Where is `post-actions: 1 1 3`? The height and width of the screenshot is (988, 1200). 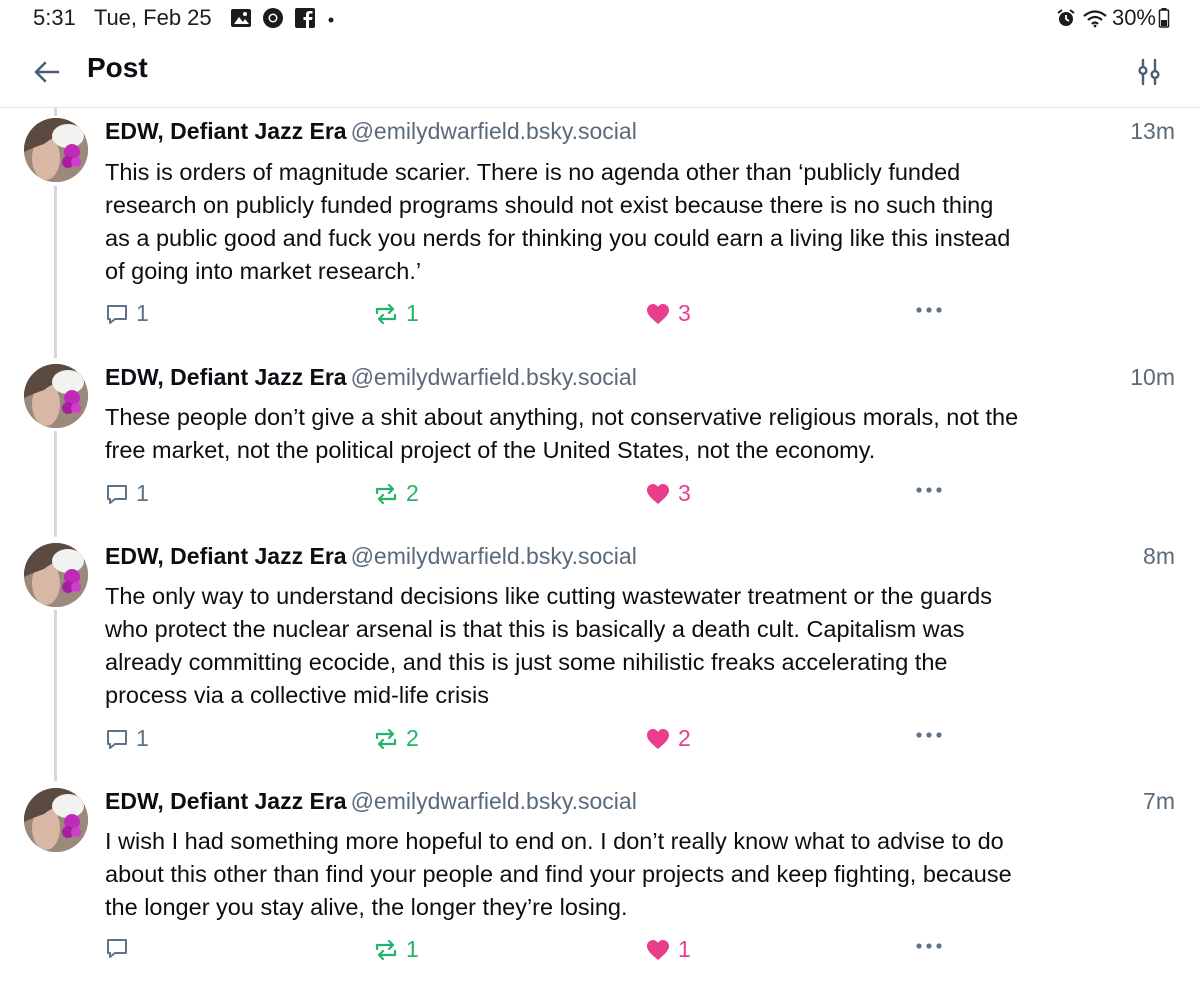
post-actions: 1 1 3 is located at coordinates (535, 315).